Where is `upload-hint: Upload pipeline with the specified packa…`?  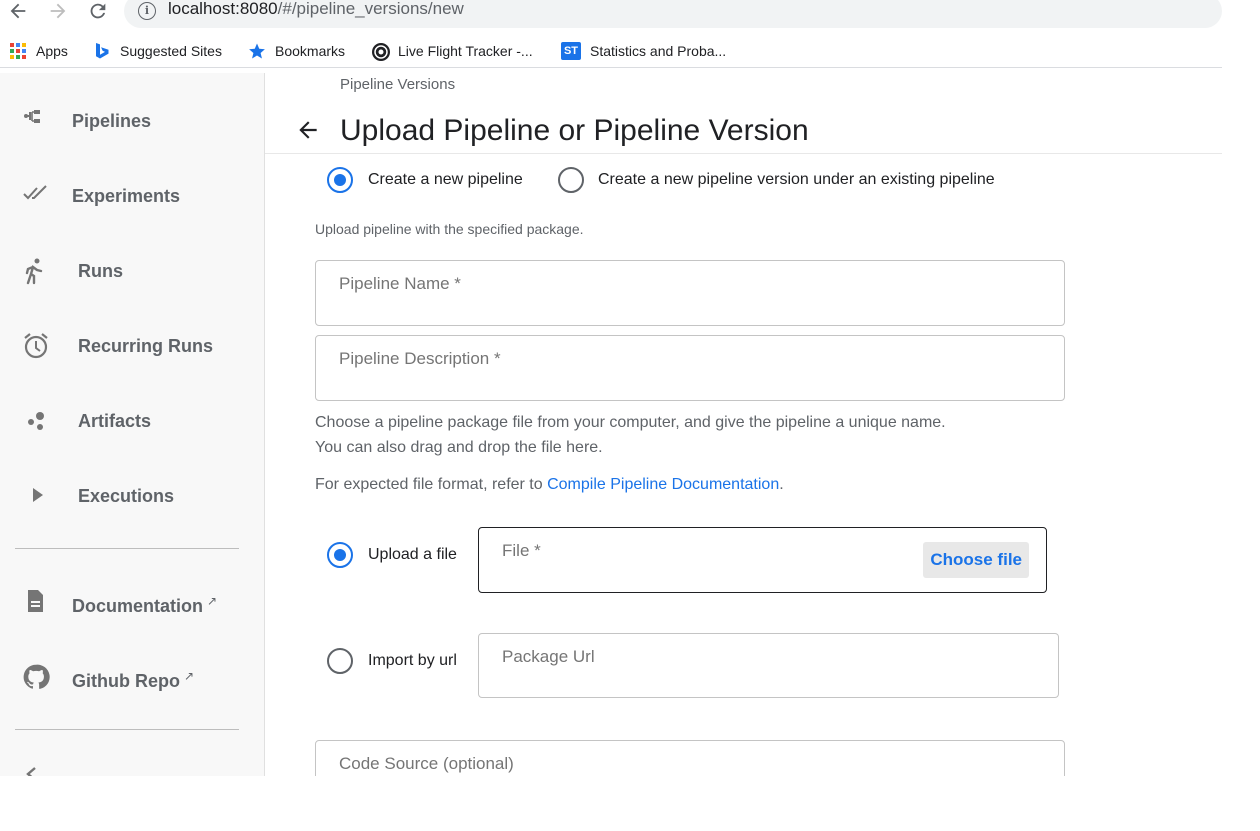
upload-hint: Upload pipeline with the specified packa… is located at coordinates (449, 229).